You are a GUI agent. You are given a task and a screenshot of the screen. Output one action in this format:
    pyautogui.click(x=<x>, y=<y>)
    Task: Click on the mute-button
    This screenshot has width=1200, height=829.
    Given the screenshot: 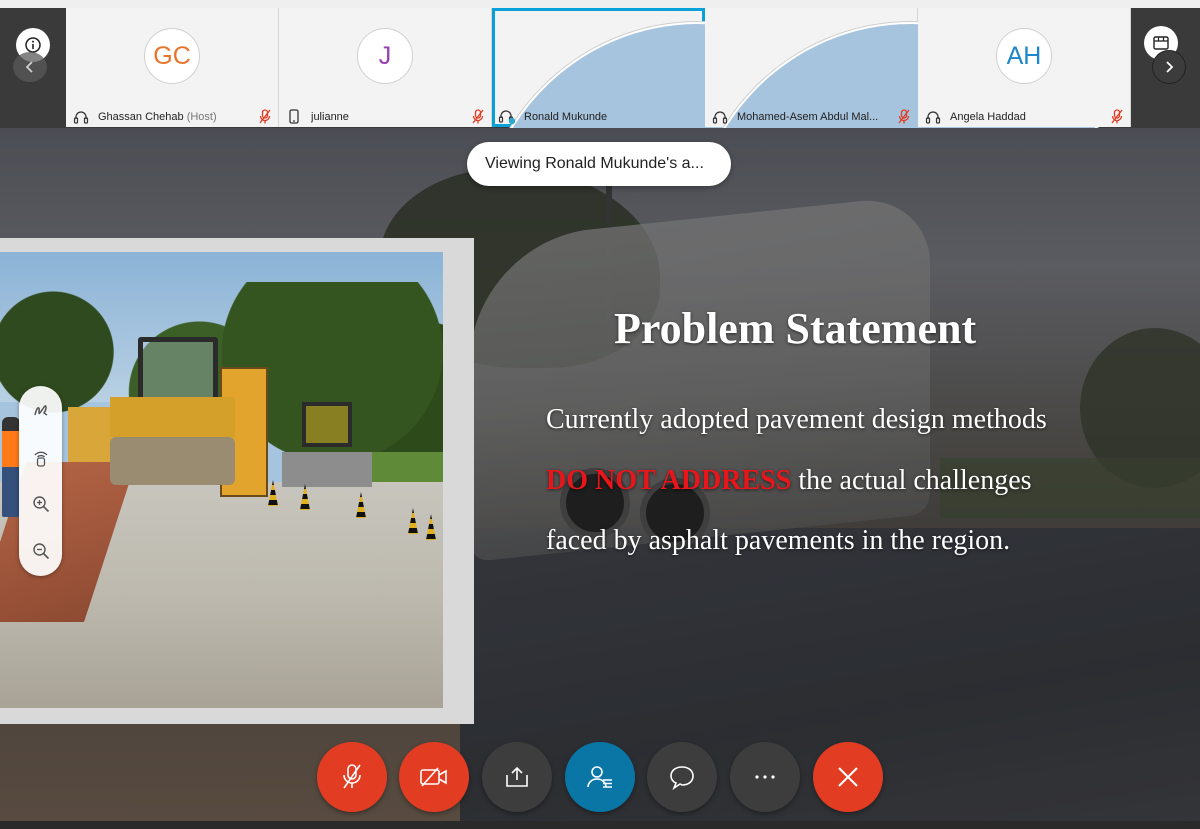 What is the action you would take?
    pyautogui.click(x=352, y=777)
    